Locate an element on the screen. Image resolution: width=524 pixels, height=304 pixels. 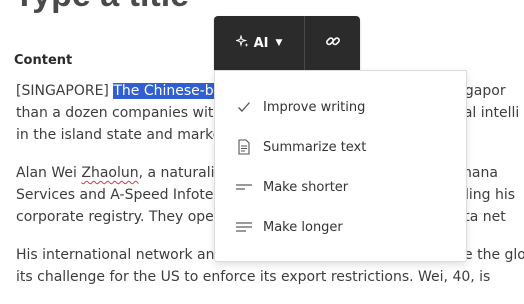
menu-item-make-shorter: Make shorter is located at coordinates (340, 187).